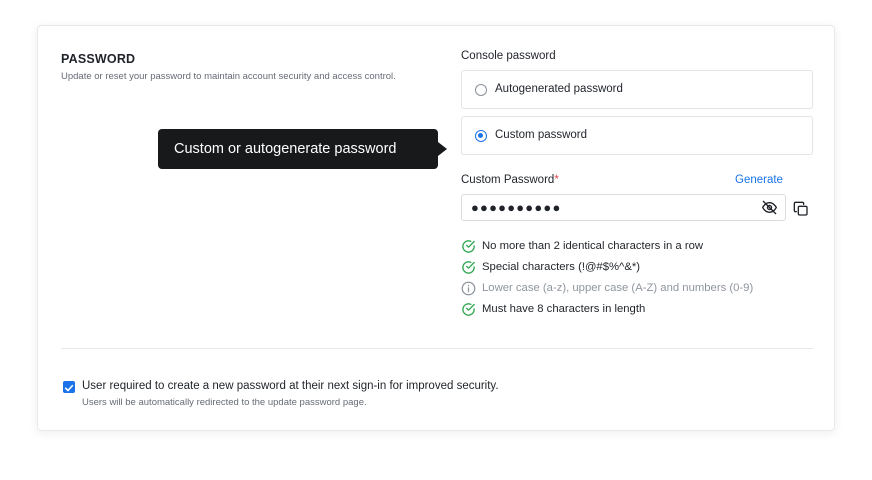 This screenshot has width=872, height=480. Describe the element at coordinates (98, 59) in the screenshot. I see `section-title: PASSWORD` at that location.